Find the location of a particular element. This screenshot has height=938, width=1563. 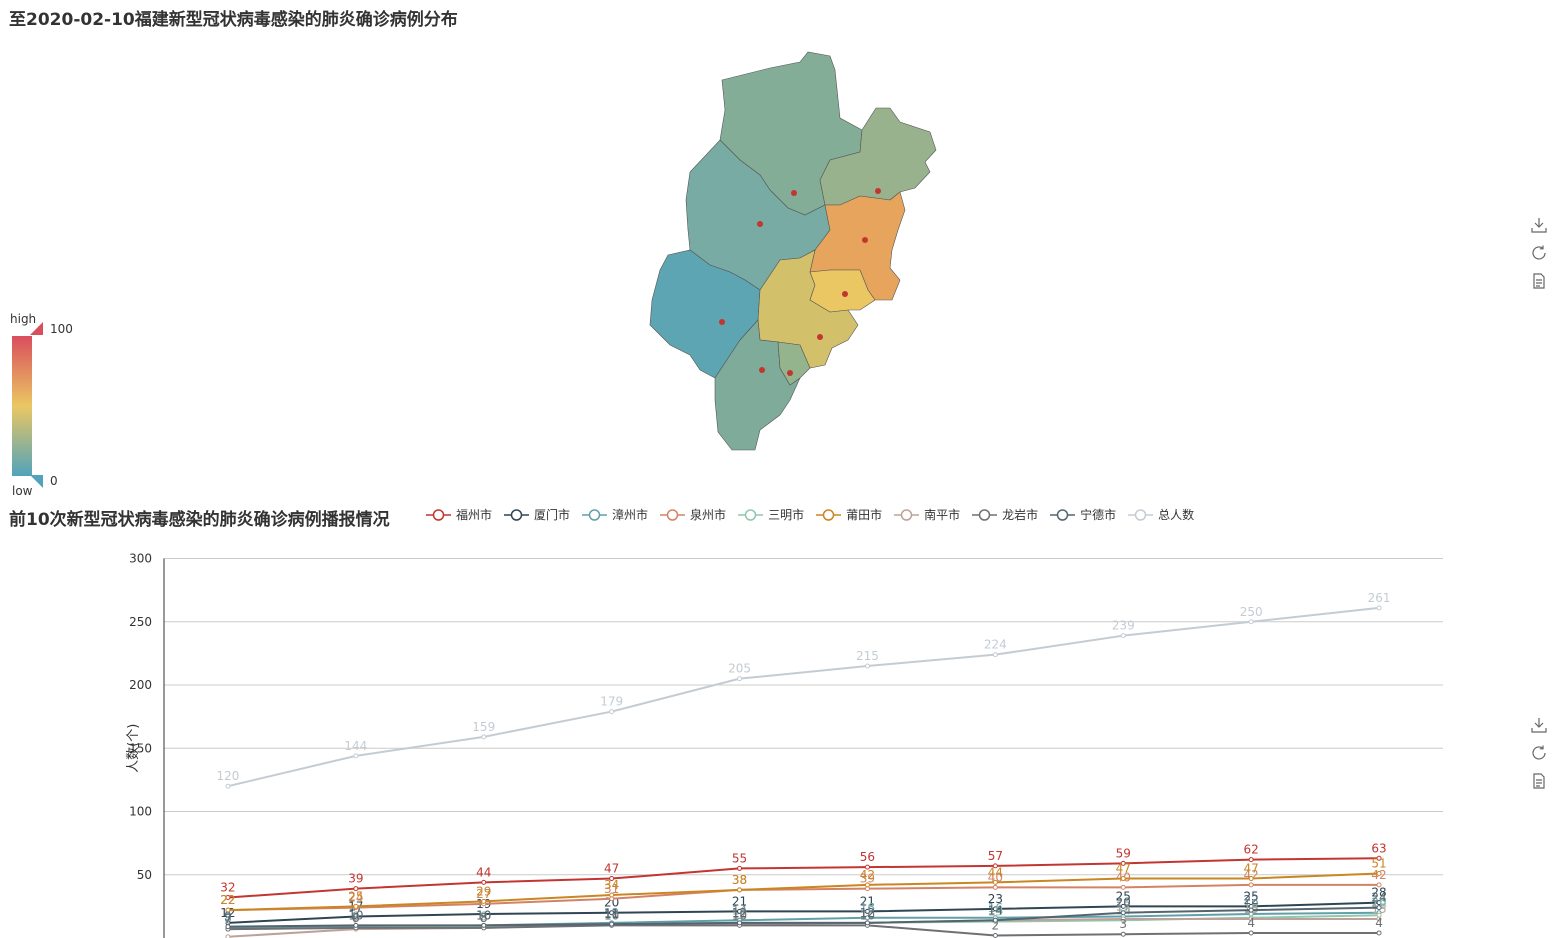

fujian-map: 南平市宁德市三明市福州市龙岩市泉州市莆田市漳州市厦门市 is located at coordinates (793, 251).